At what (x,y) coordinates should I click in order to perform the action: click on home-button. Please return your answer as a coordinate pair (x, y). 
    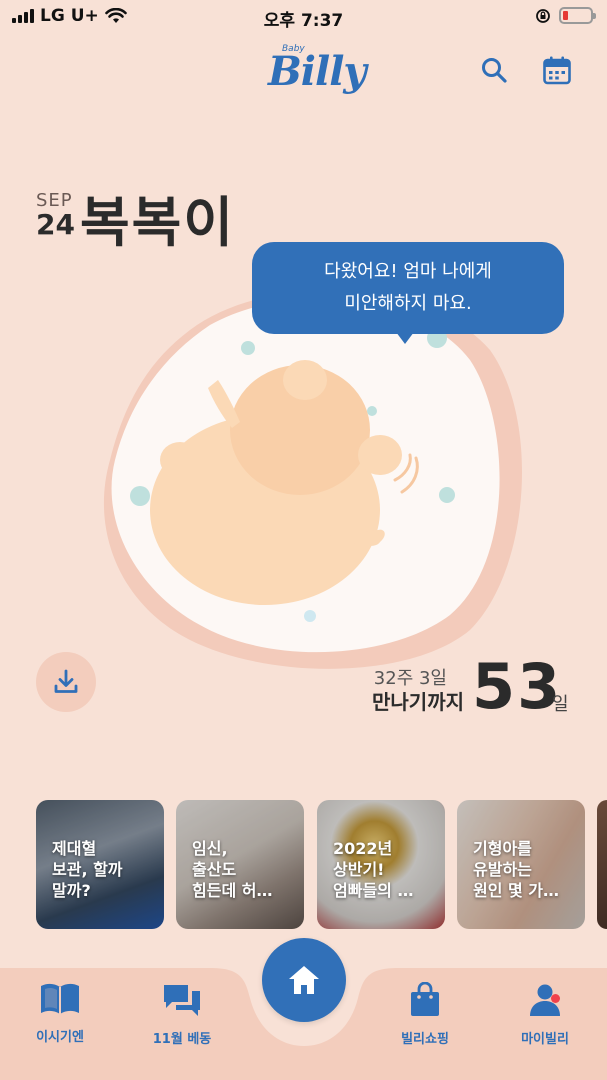
    Looking at the image, I should click on (304, 980).